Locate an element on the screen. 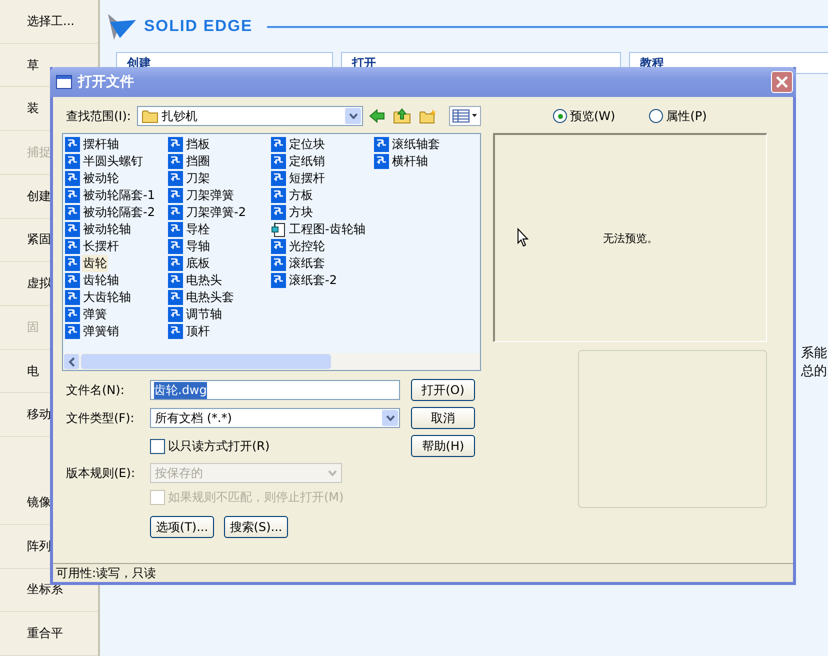  file-item: 调节轴 is located at coordinates (195, 314).